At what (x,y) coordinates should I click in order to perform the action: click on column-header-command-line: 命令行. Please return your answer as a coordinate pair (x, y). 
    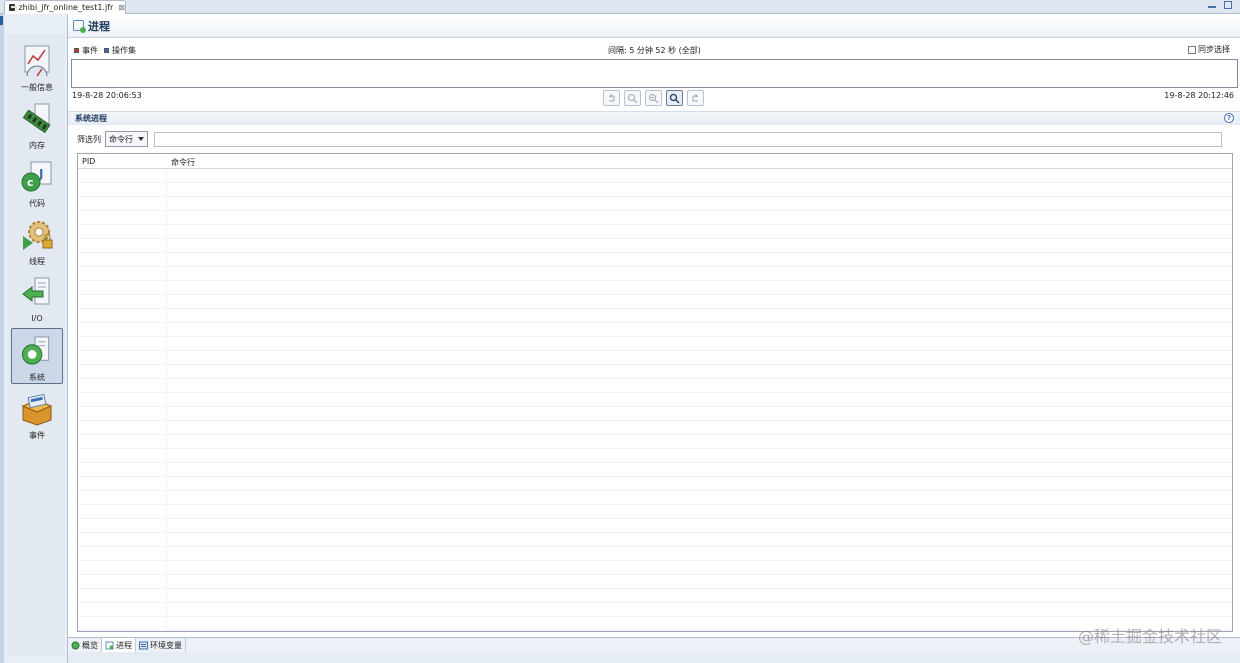
    Looking at the image, I should click on (183, 162).